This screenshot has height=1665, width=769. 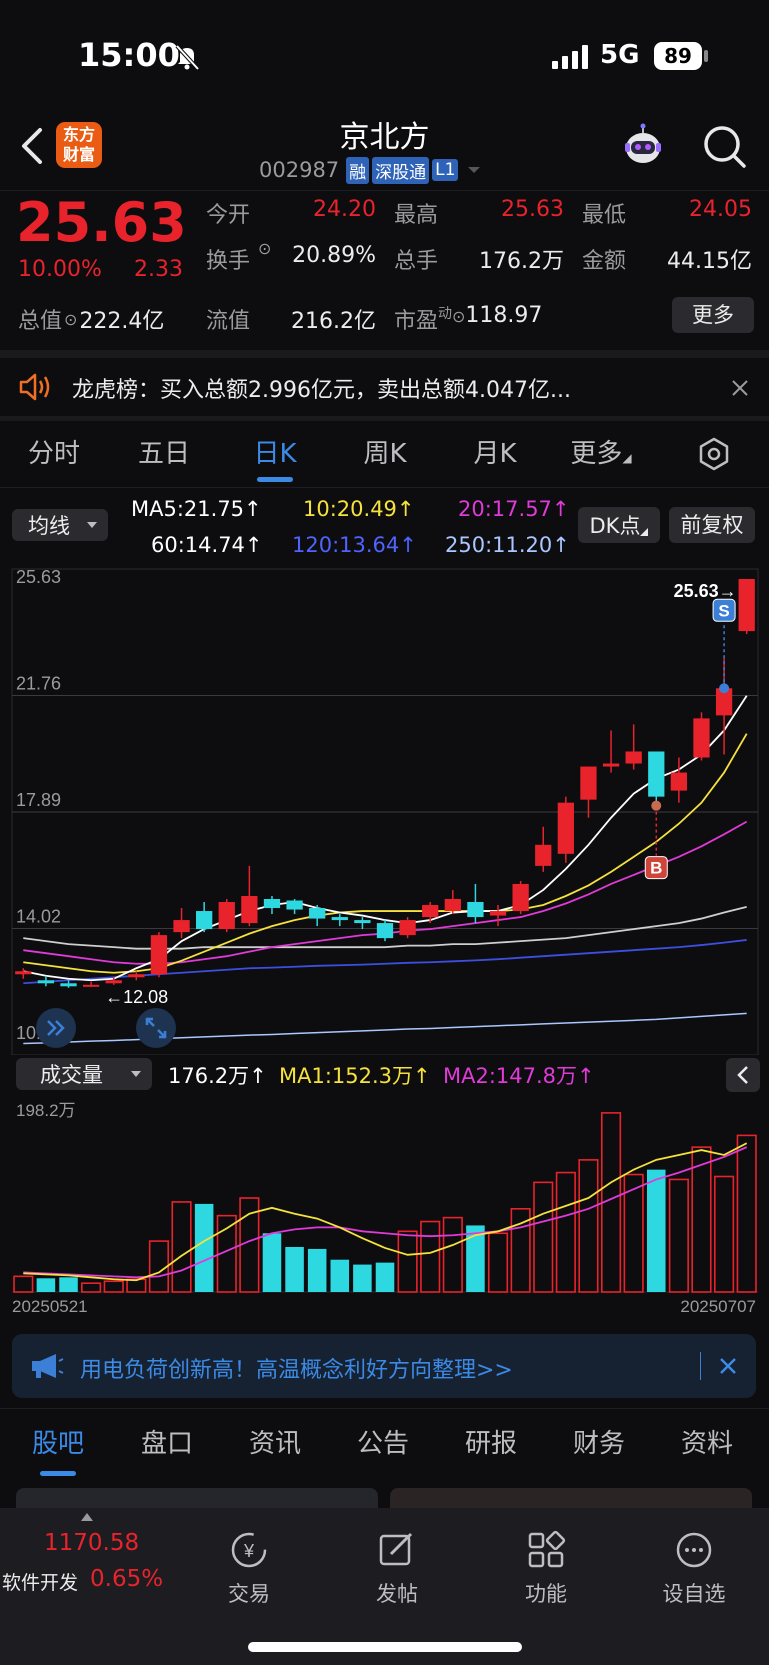 What do you see at coordinates (101, 222) in the screenshot?
I see `current-price: 25.63` at bounding box center [101, 222].